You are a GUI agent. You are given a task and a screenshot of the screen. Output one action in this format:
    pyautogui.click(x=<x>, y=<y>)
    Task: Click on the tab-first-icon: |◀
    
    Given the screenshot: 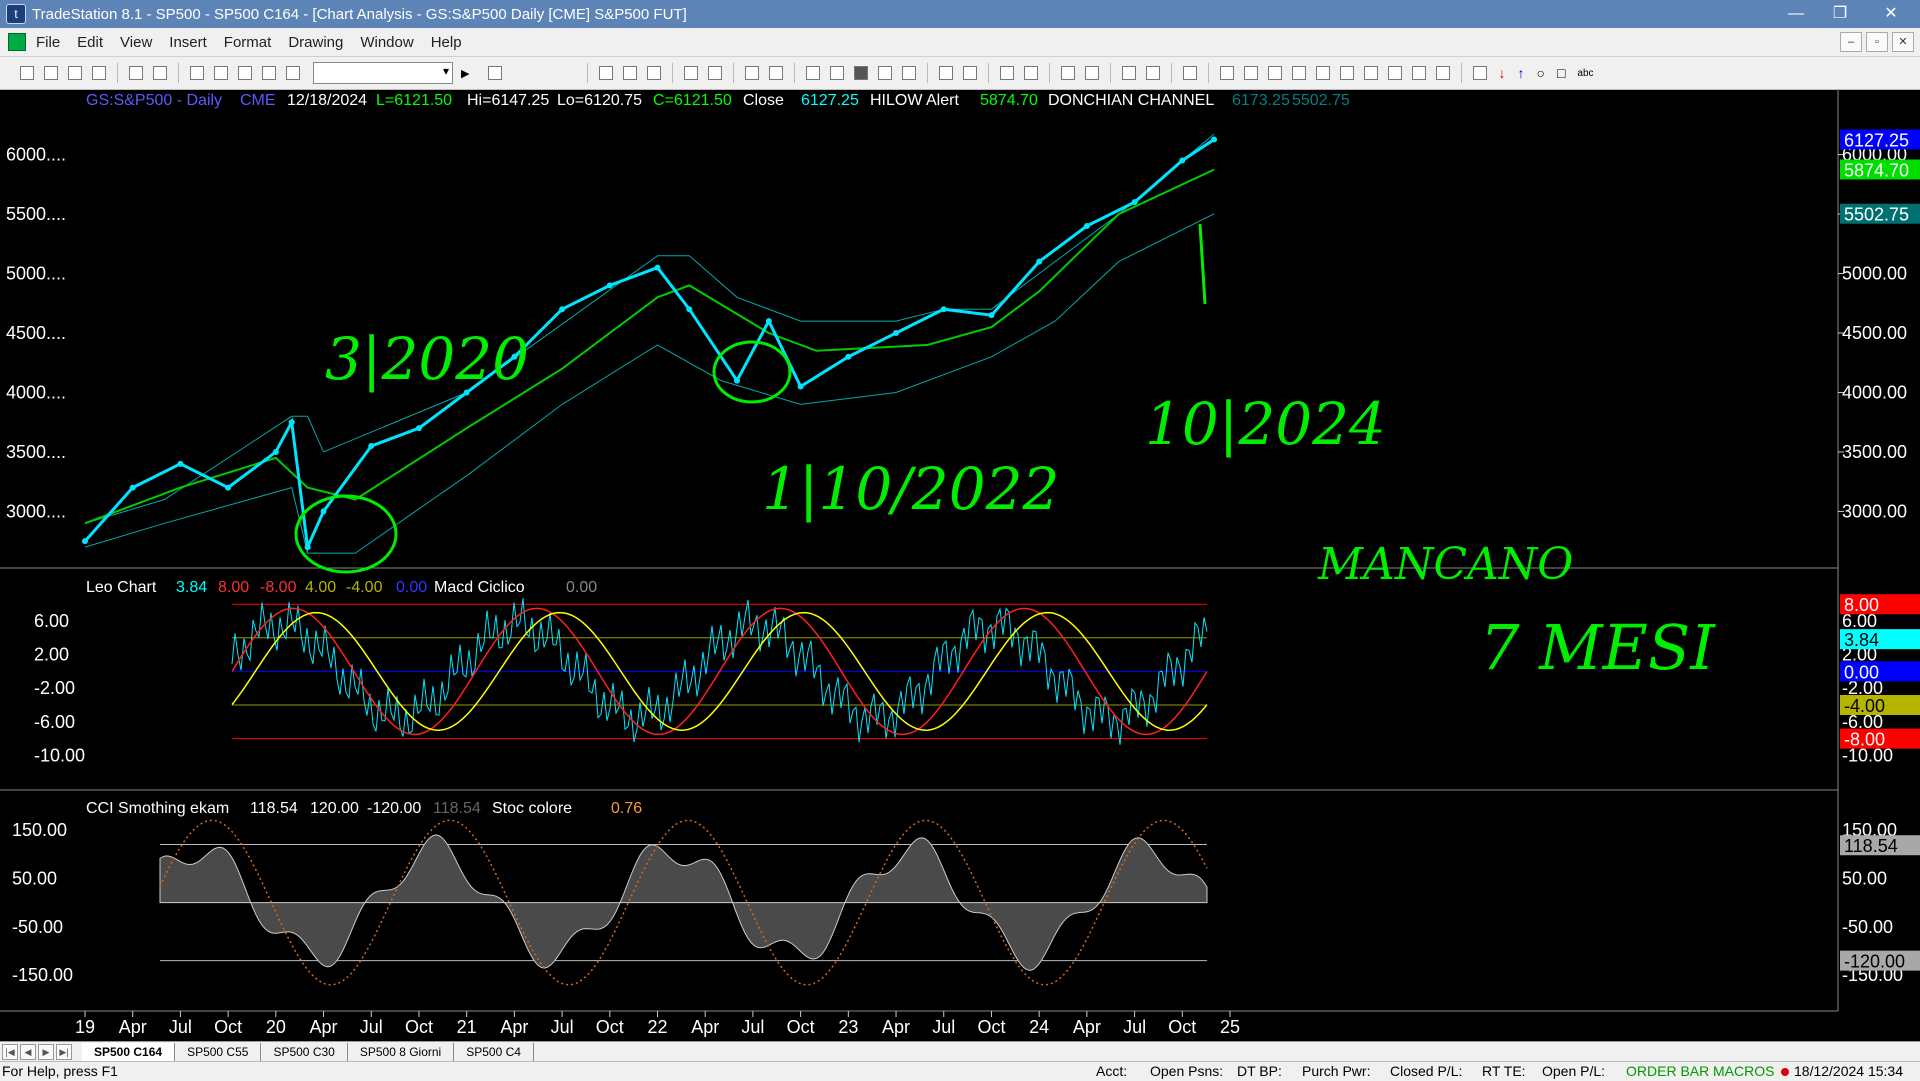 What is the action you would take?
    pyautogui.click(x=10, y=1052)
    